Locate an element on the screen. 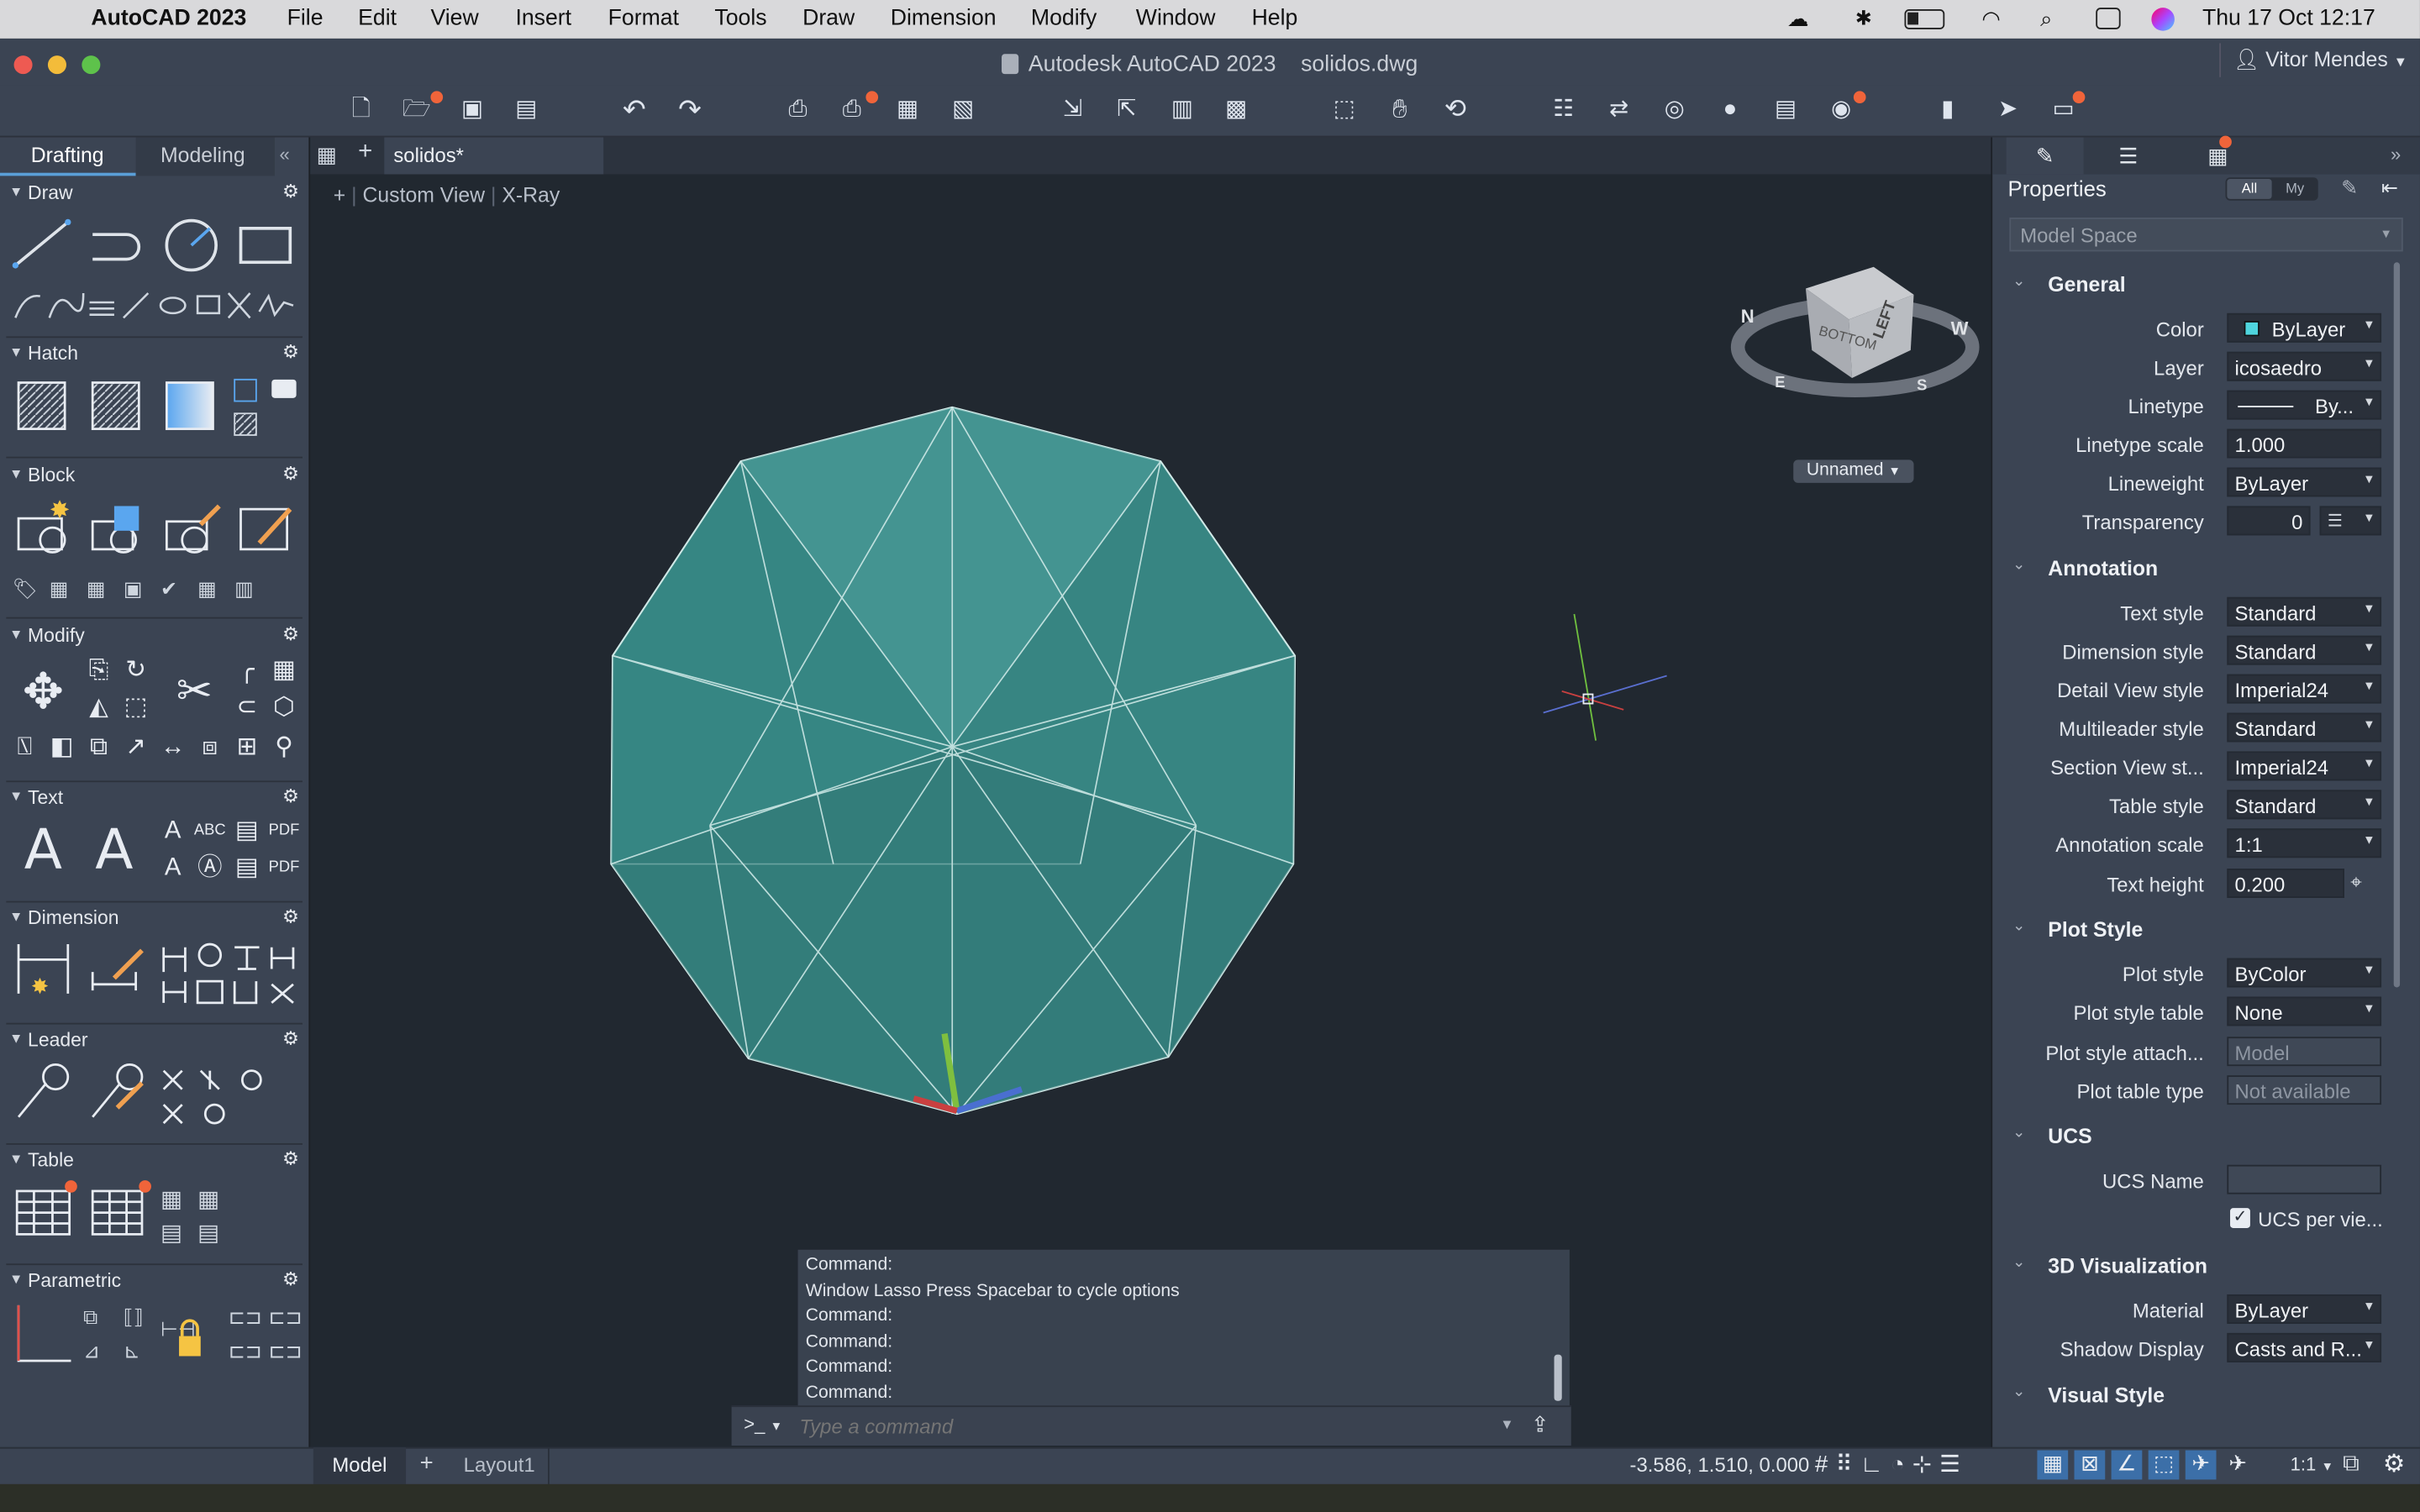 The image size is (2420, 1512). data-extract-icon: ▦ is located at coordinates (208, 1198).